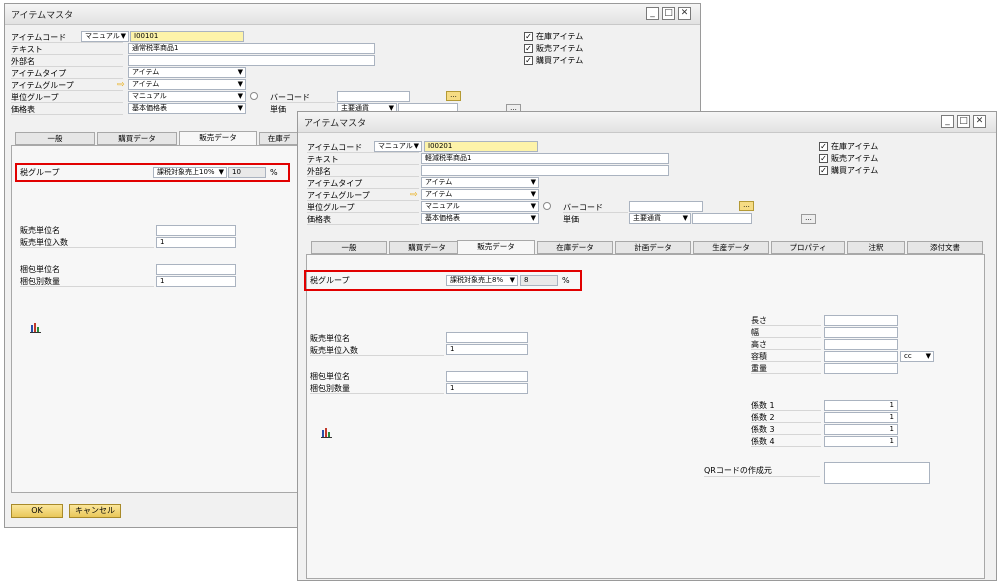 The image size is (1000, 583). Describe the element at coordinates (247, 172) in the screenshot. I see `tax-rate-field: 10` at that location.